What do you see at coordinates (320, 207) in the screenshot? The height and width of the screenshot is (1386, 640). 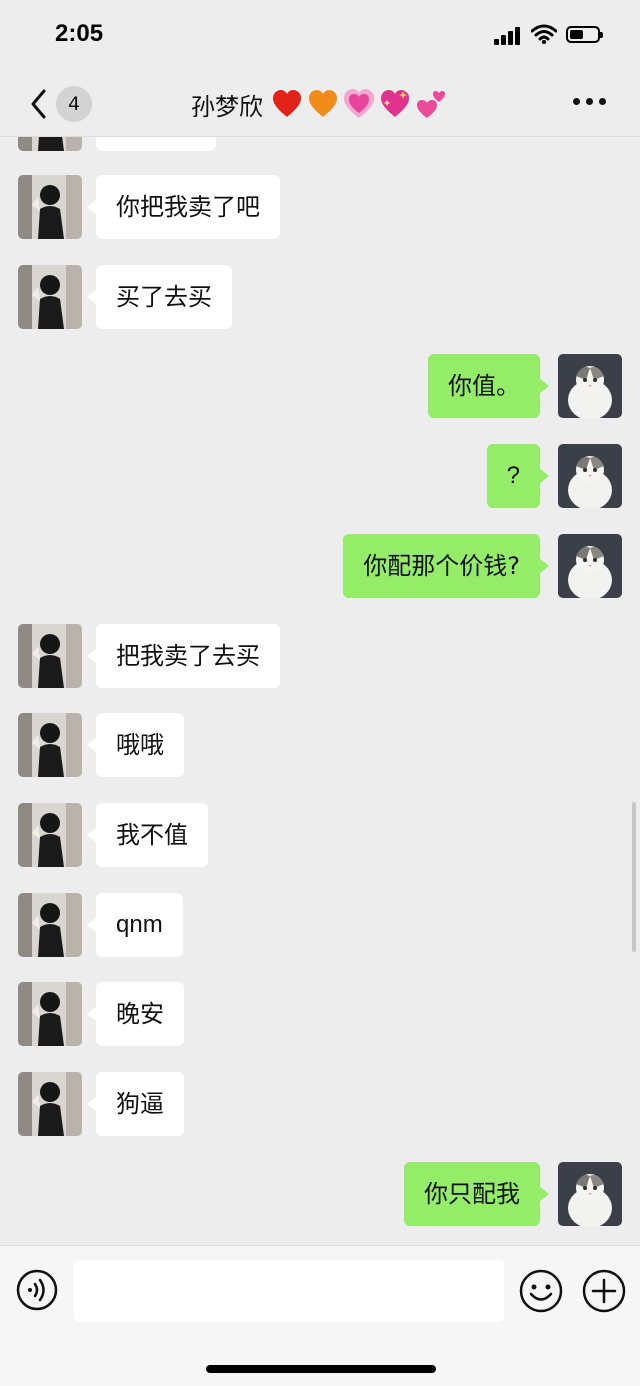 I see `message-row-incoming: 你把我卖了吧` at bounding box center [320, 207].